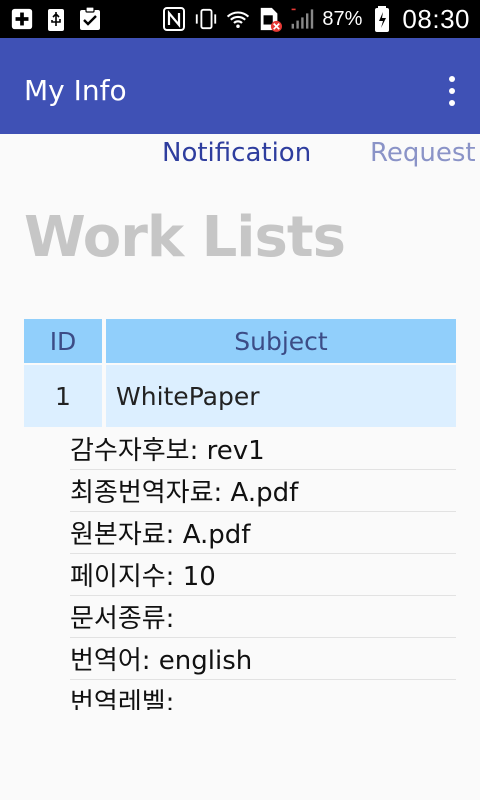 The image size is (480, 800). I want to click on table-header-row: ID Subject, so click(240, 341).